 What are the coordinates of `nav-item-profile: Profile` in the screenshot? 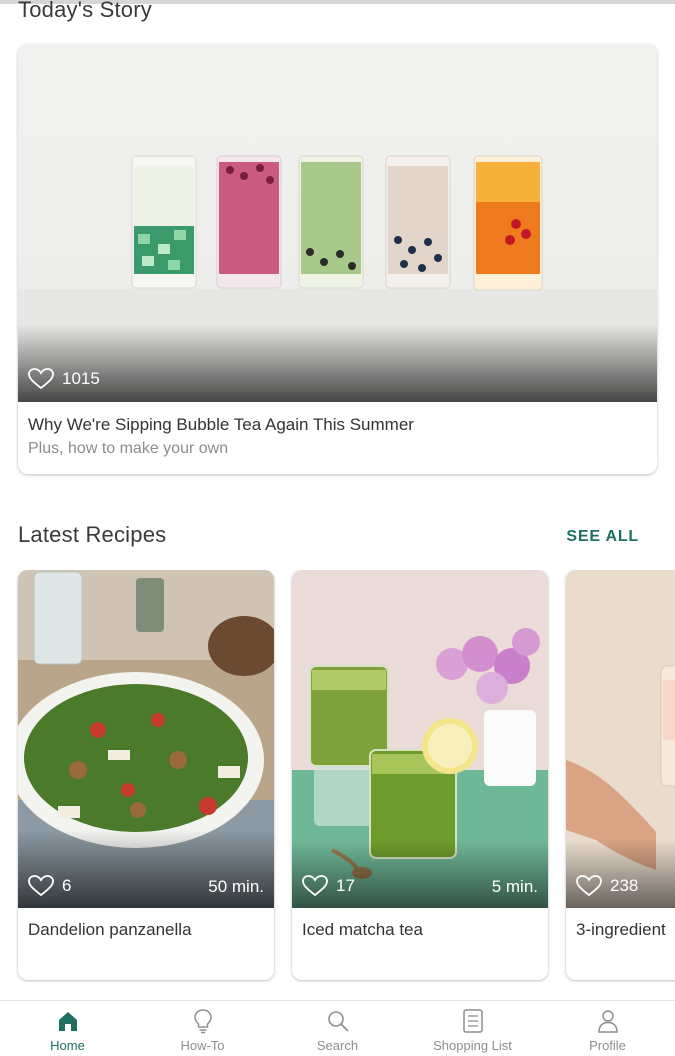 It's located at (607, 1028).